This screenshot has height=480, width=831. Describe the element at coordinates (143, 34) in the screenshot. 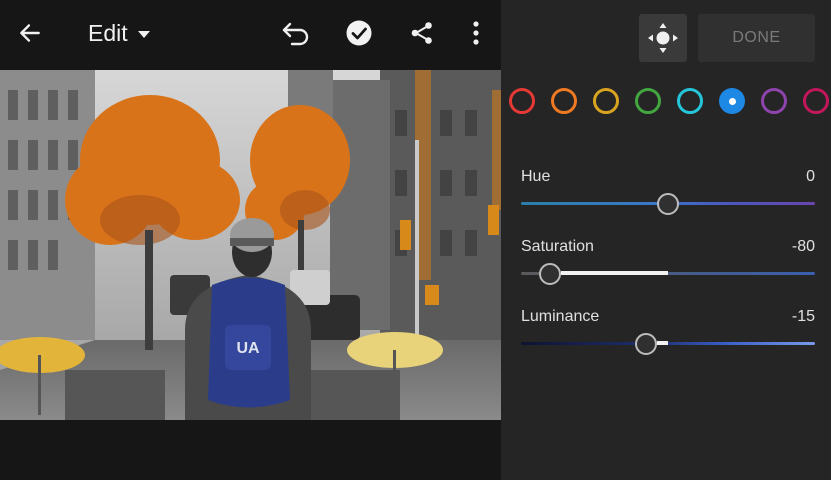

I see `caret-down-icon` at that location.